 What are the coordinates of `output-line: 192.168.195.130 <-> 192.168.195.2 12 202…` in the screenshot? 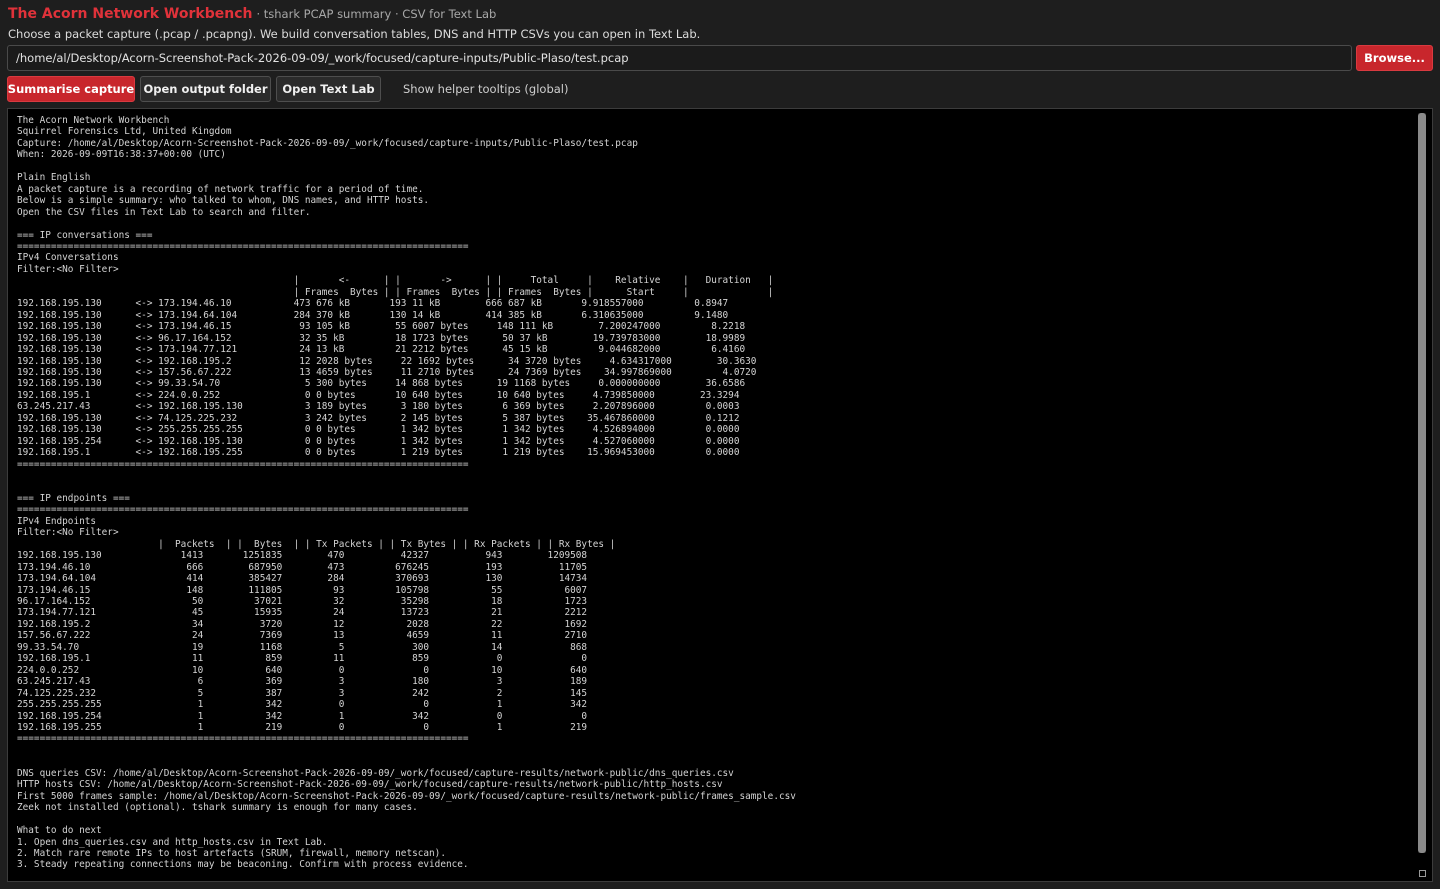 It's located at (387, 361).